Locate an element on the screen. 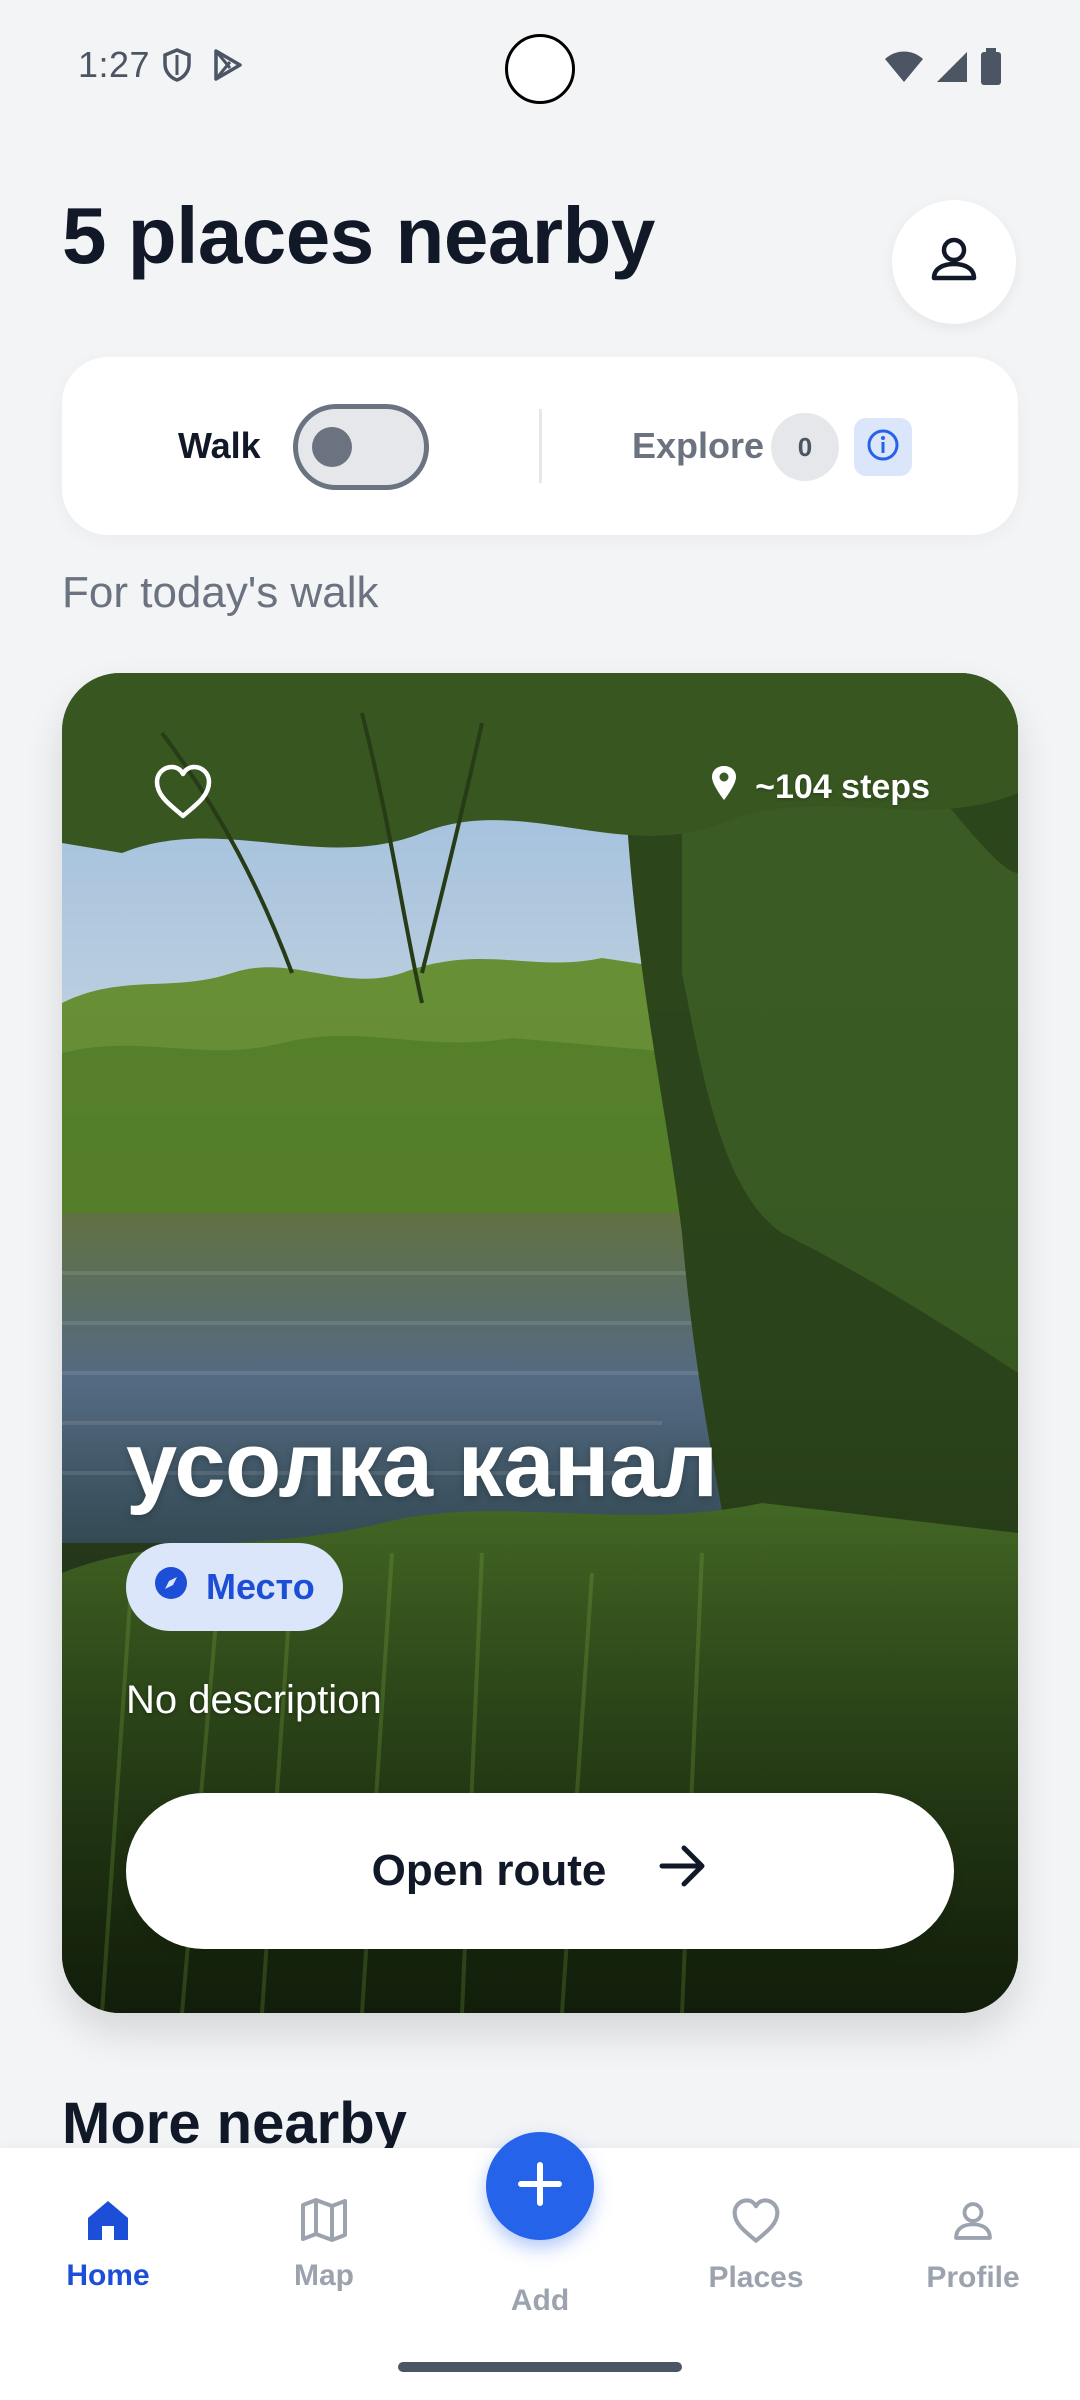  status-bar: 1:27 is located at coordinates (540, 65).